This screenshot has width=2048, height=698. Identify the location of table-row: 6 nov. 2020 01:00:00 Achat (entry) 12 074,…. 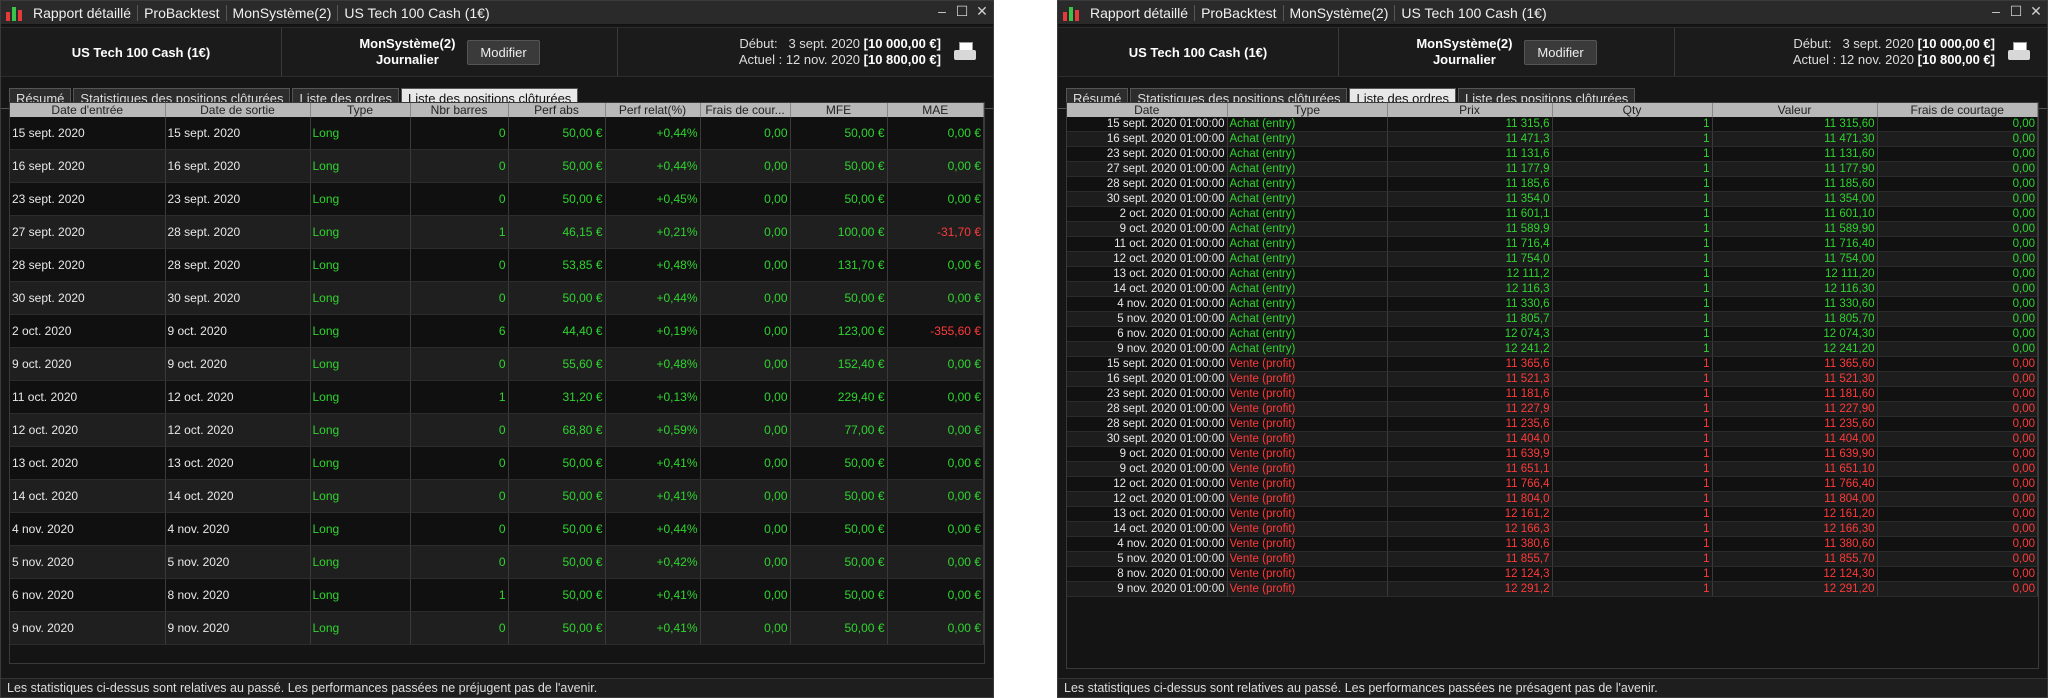
(1552, 334).